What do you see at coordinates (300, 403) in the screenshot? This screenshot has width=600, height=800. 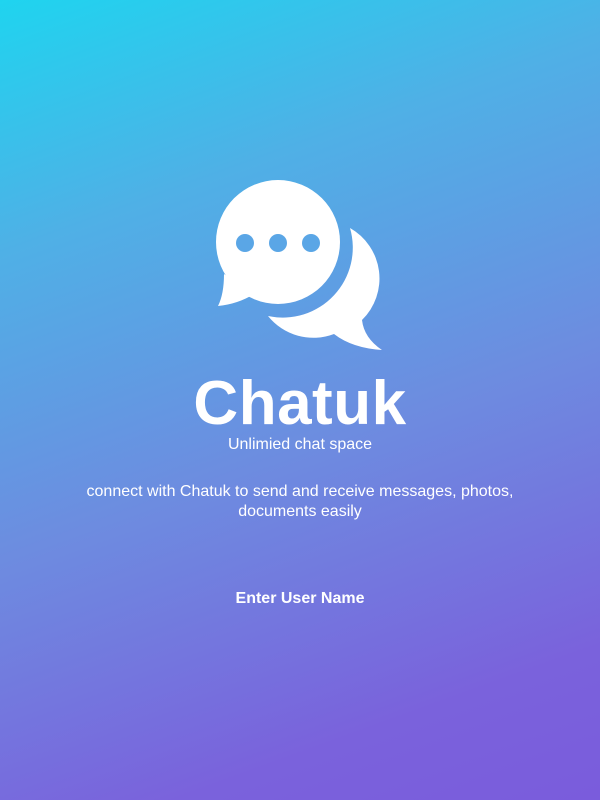 I see `app-name: Chatuk` at bounding box center [300, 403].